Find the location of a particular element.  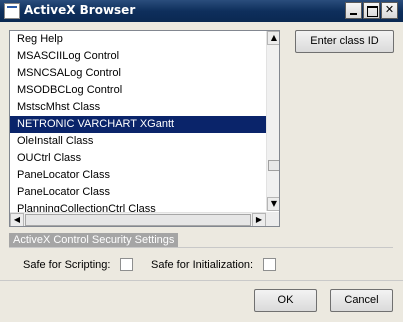

vertical-scrollbar: ▲ ▼ is located at coordinates (272, 121).